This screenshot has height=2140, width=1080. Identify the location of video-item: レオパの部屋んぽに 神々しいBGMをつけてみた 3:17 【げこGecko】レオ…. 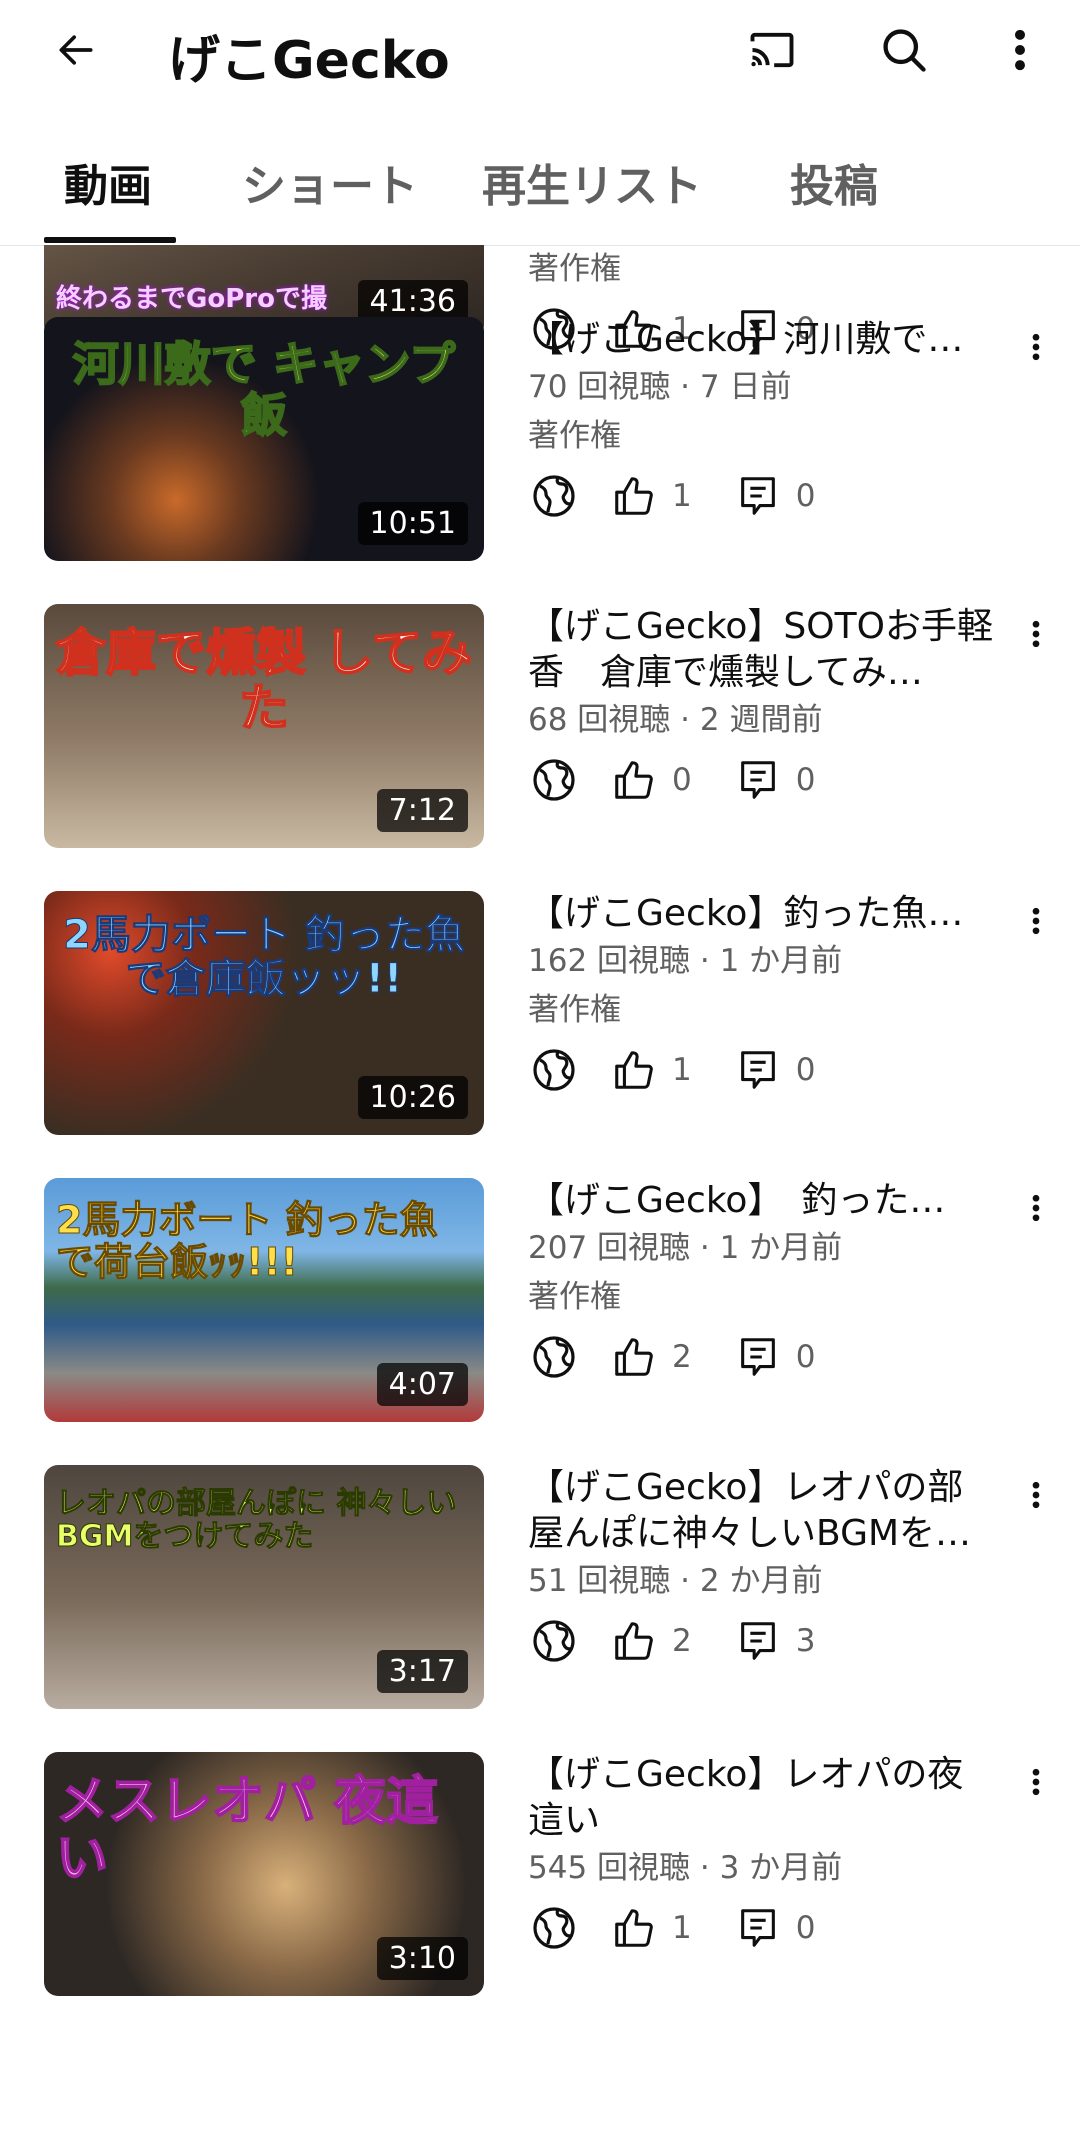
(540, 1590).